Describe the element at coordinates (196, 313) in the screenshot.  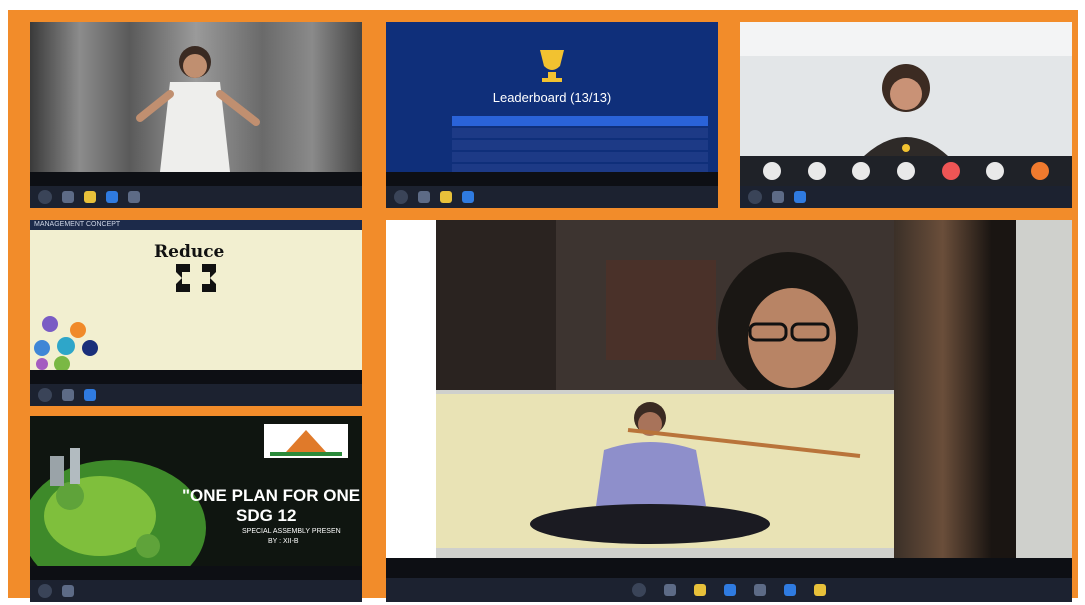
I see `slide-tile-reduce: MANAGEMENT CONCEPT Reduce` at that location.